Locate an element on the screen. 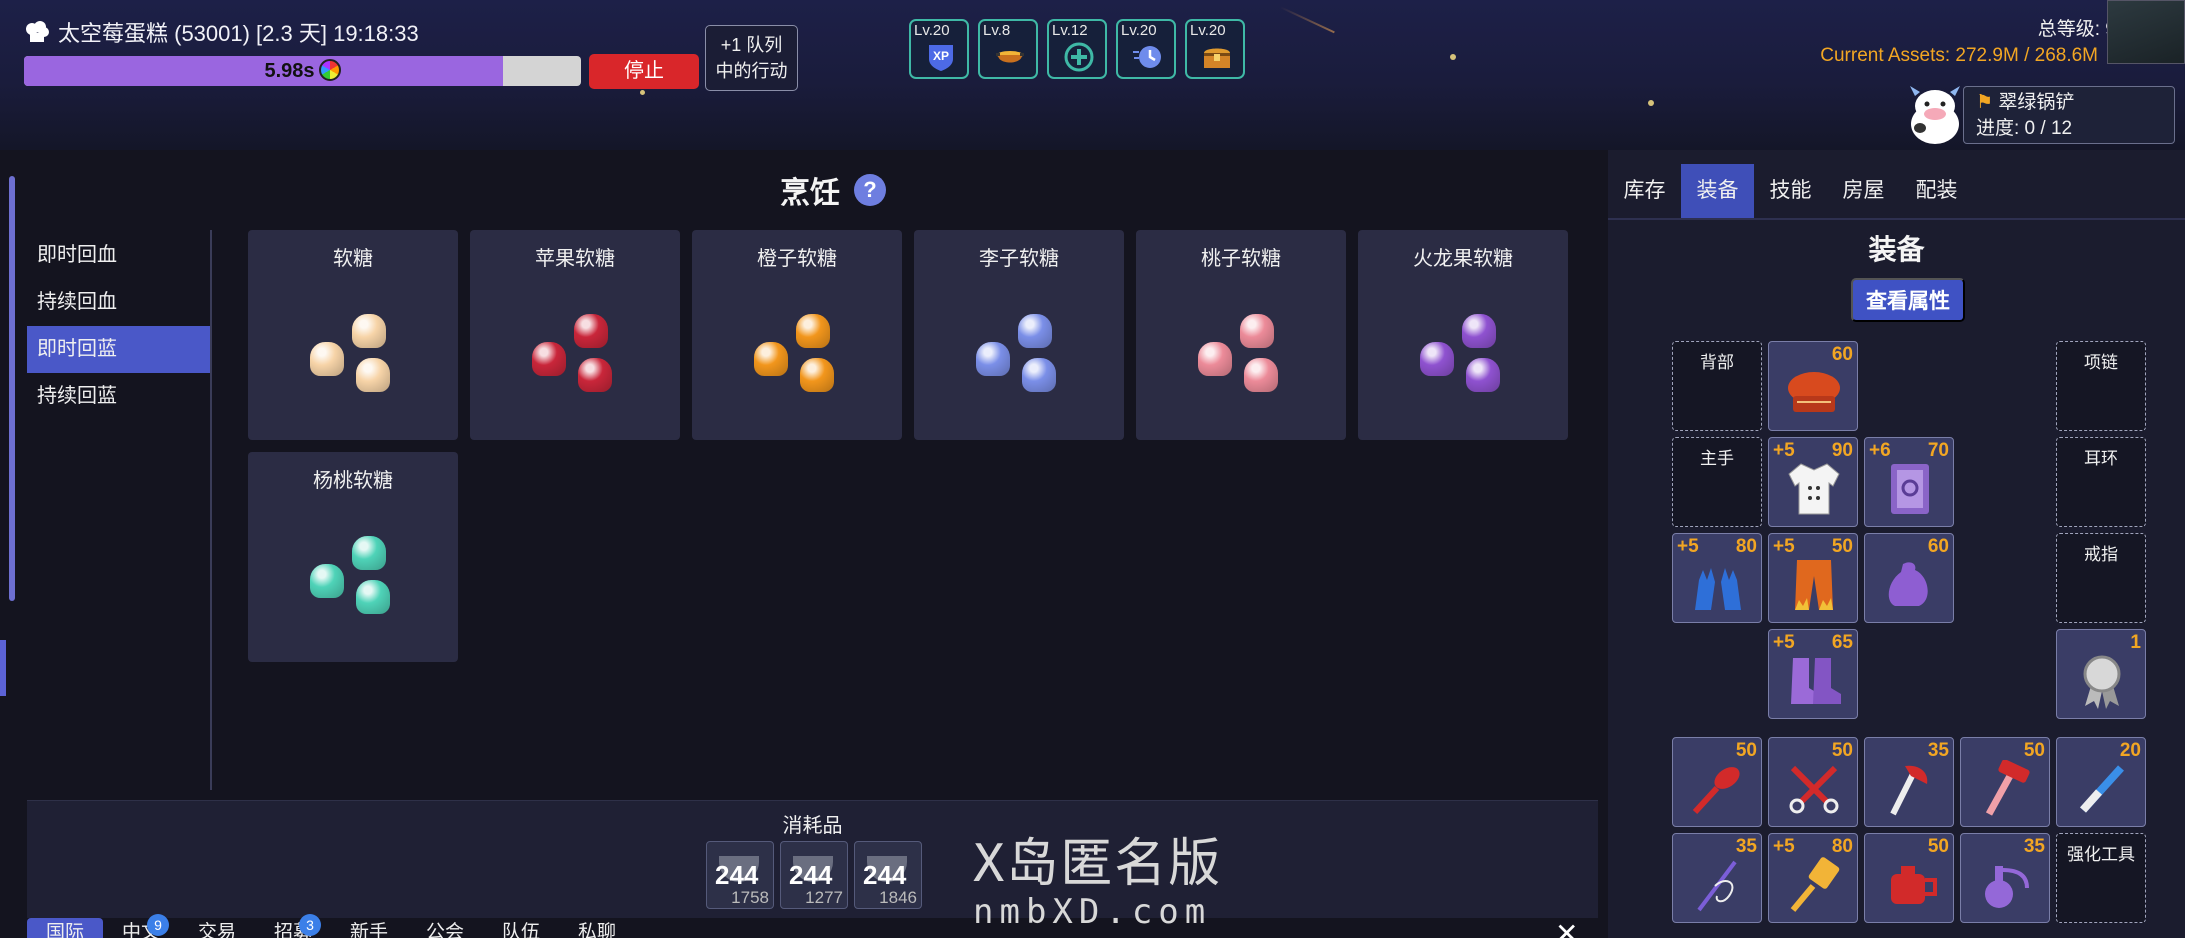 The height and width of the screenshot is (938, 2185). recipe-name: 杨桃软糖 is located at coordinates (353, 481).